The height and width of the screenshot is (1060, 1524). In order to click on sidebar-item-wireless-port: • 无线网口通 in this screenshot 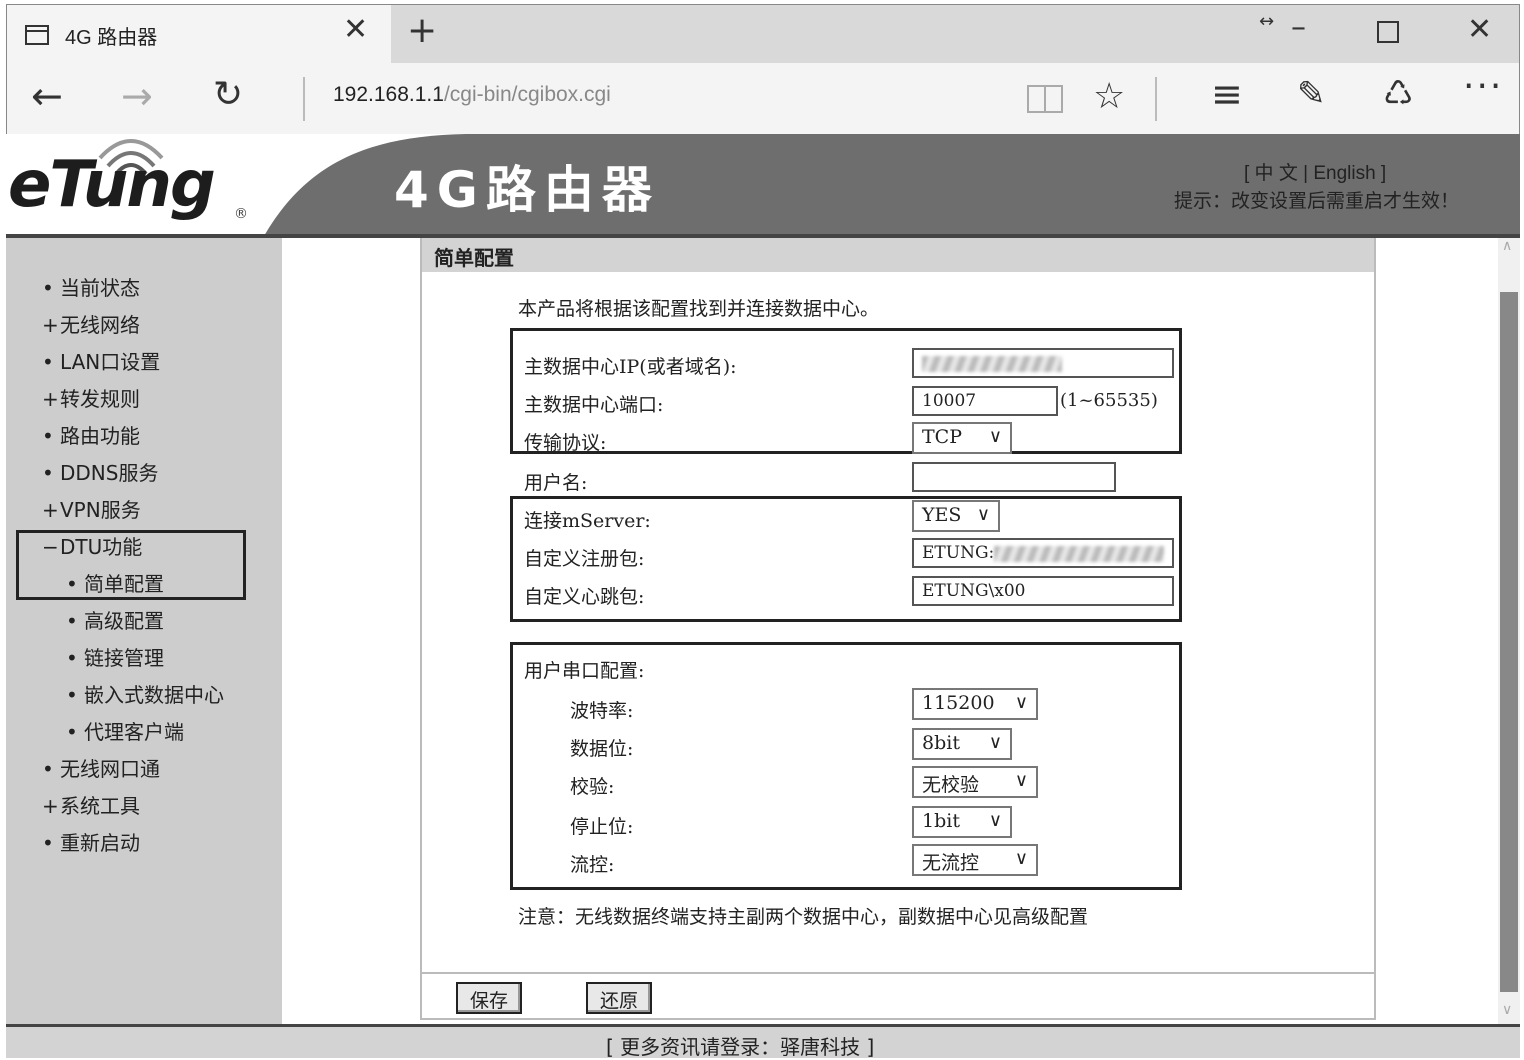, I will do `click(101, 767)`.